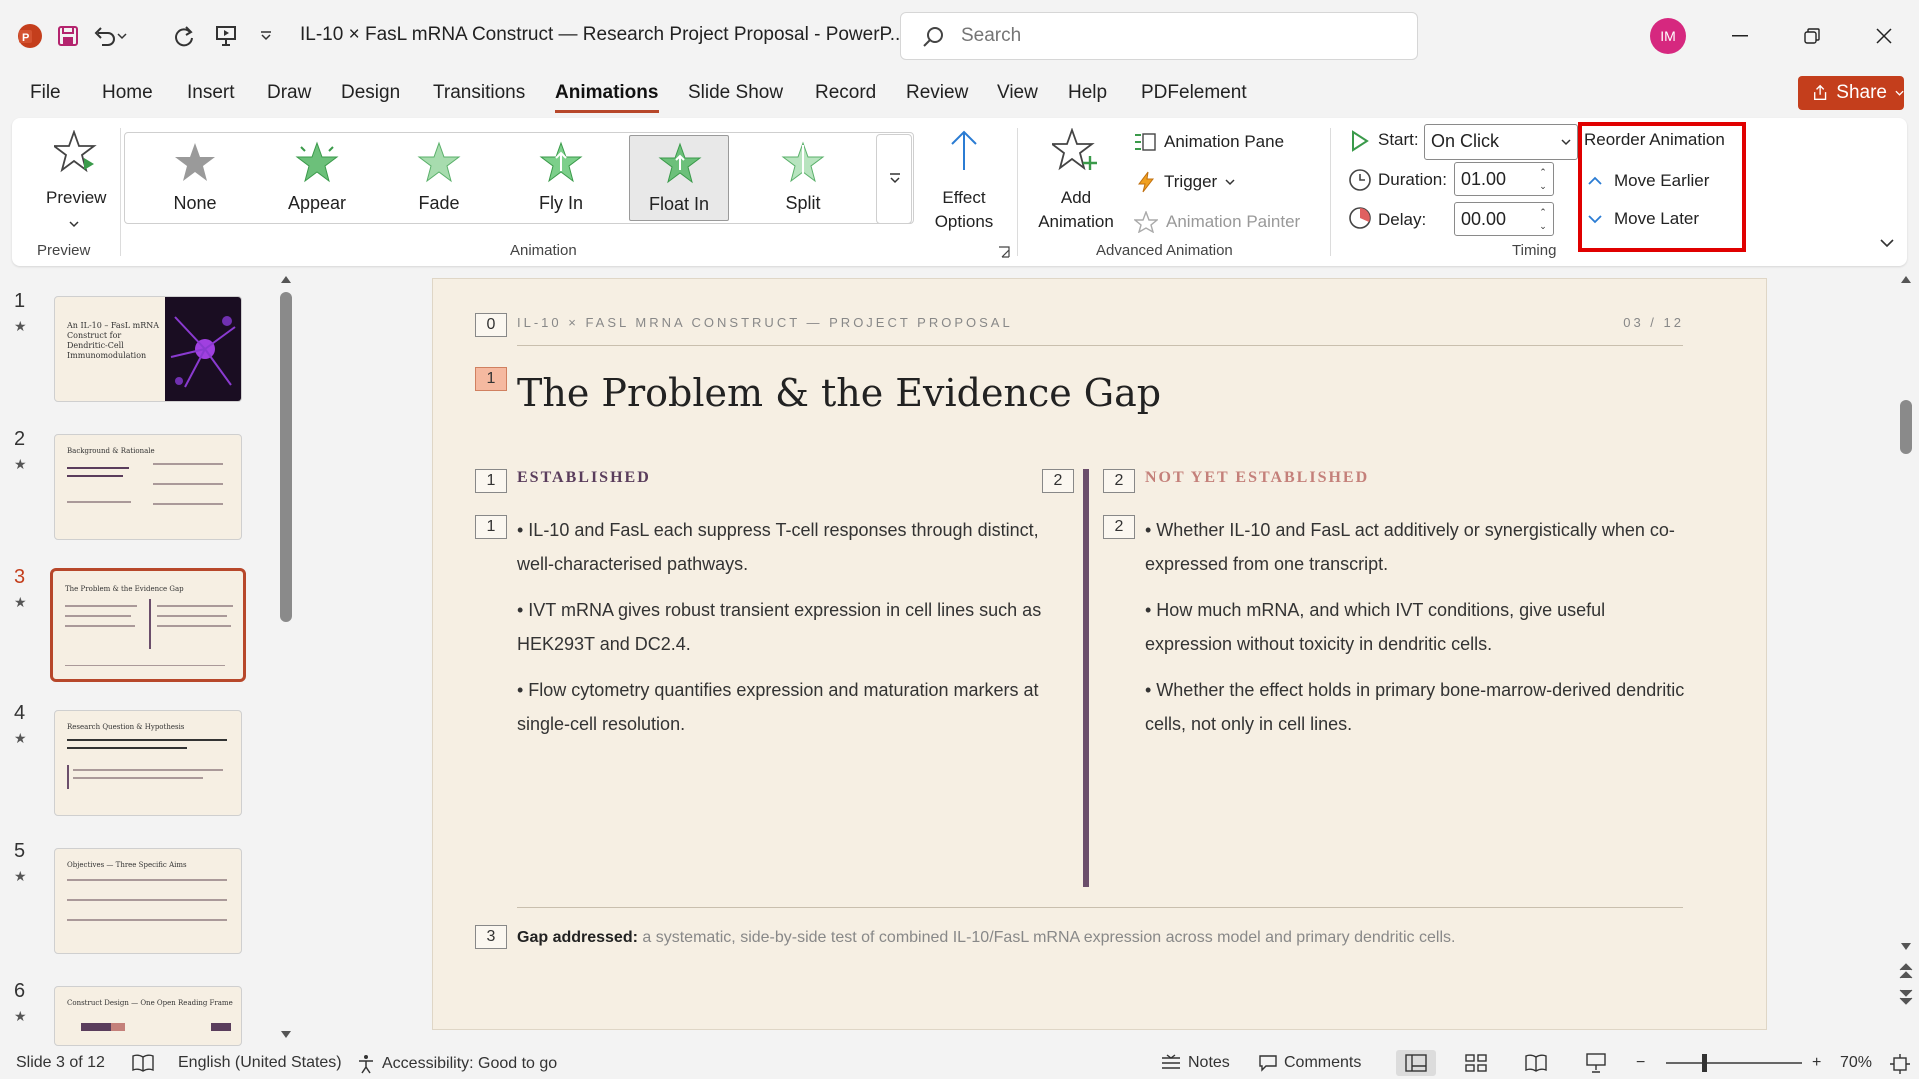  I want to click on notes-button: Notes, so click(1195, 1063).